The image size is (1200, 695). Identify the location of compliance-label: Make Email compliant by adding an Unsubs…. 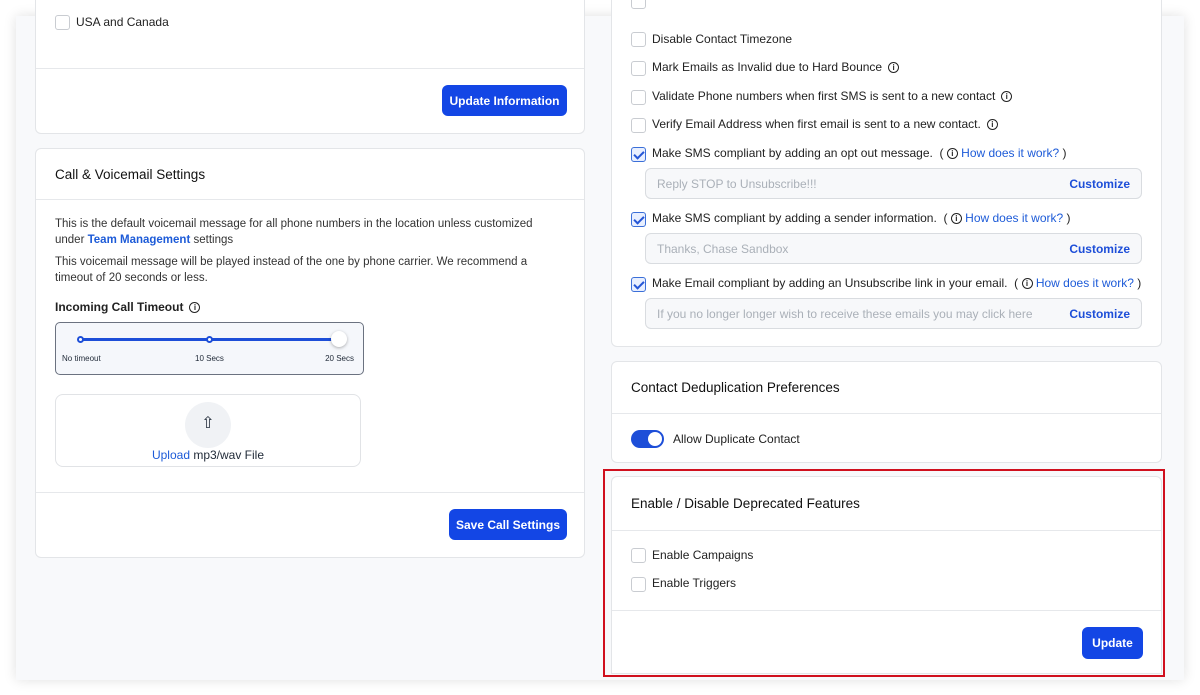
(897, 283).